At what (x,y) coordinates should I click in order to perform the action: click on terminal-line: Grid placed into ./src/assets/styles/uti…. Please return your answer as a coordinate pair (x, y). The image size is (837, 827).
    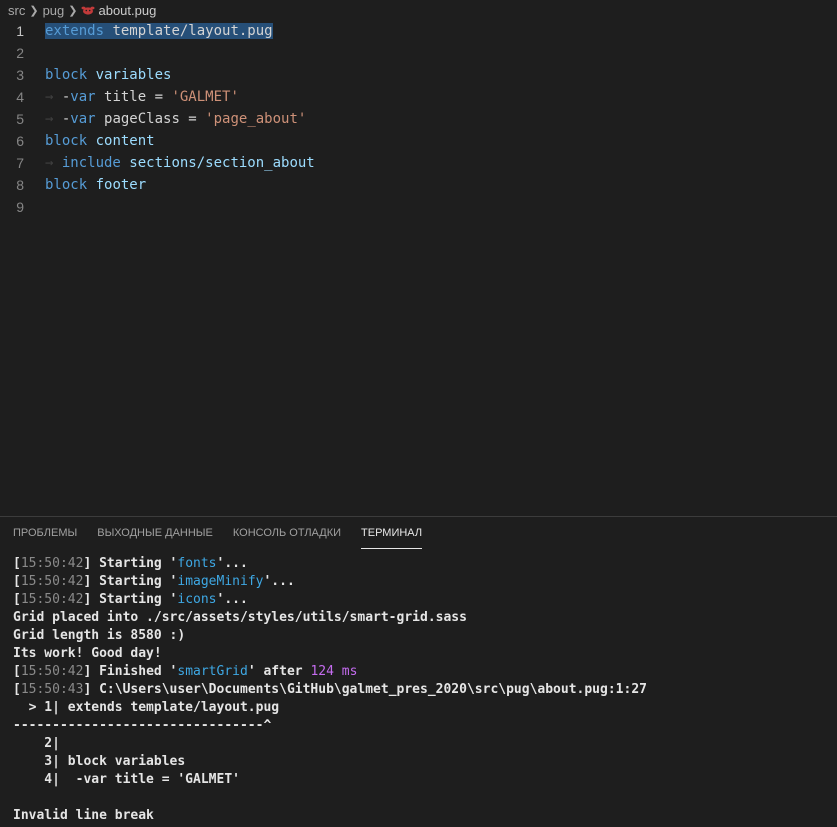
    Looking at the image, I should click on (423, 618).